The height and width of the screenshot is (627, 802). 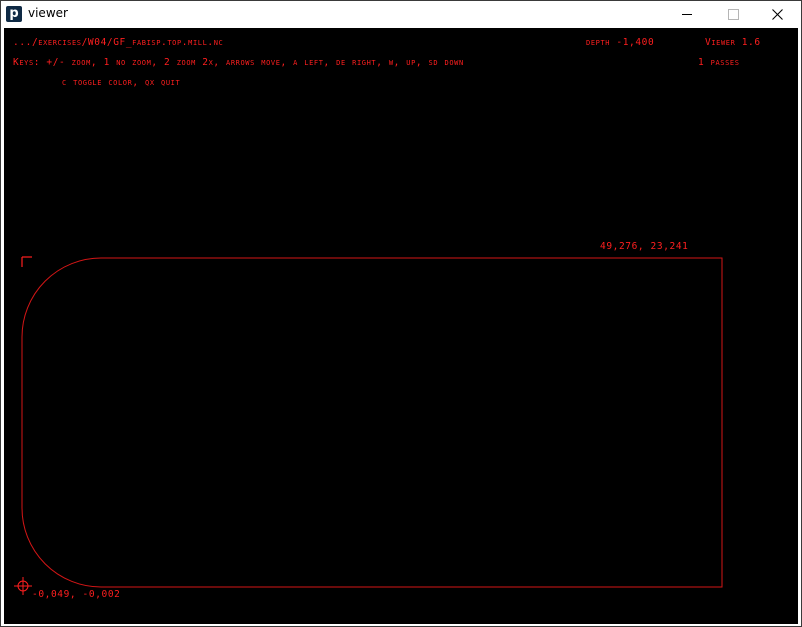 I want to click on close-button, so click(x=778, y=14).